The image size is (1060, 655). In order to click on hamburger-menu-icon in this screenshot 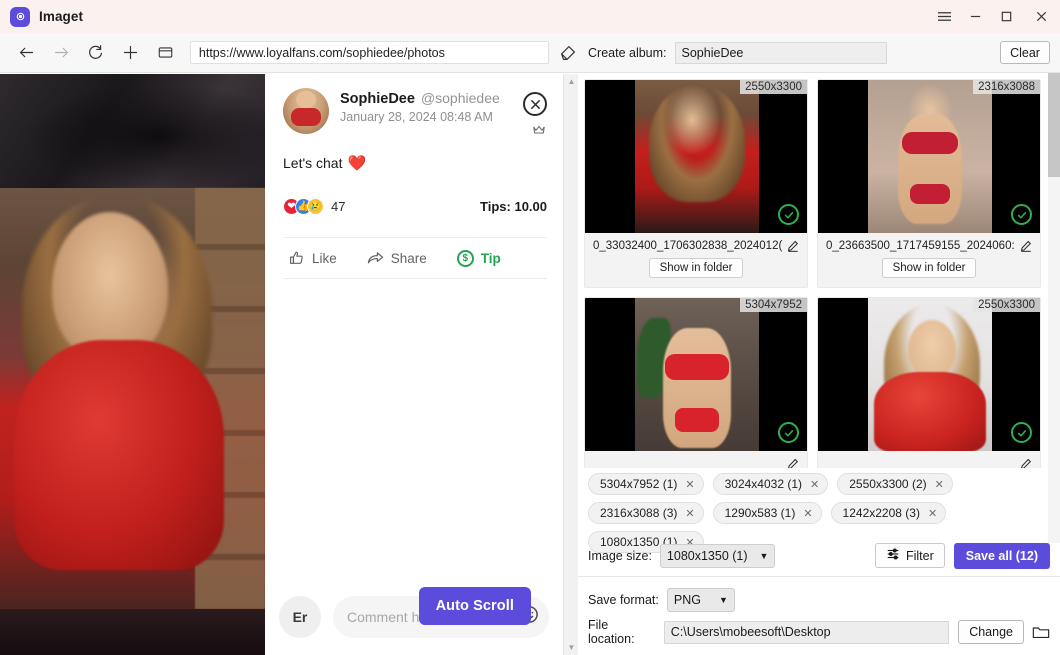, I will do `click(944, 16)`.